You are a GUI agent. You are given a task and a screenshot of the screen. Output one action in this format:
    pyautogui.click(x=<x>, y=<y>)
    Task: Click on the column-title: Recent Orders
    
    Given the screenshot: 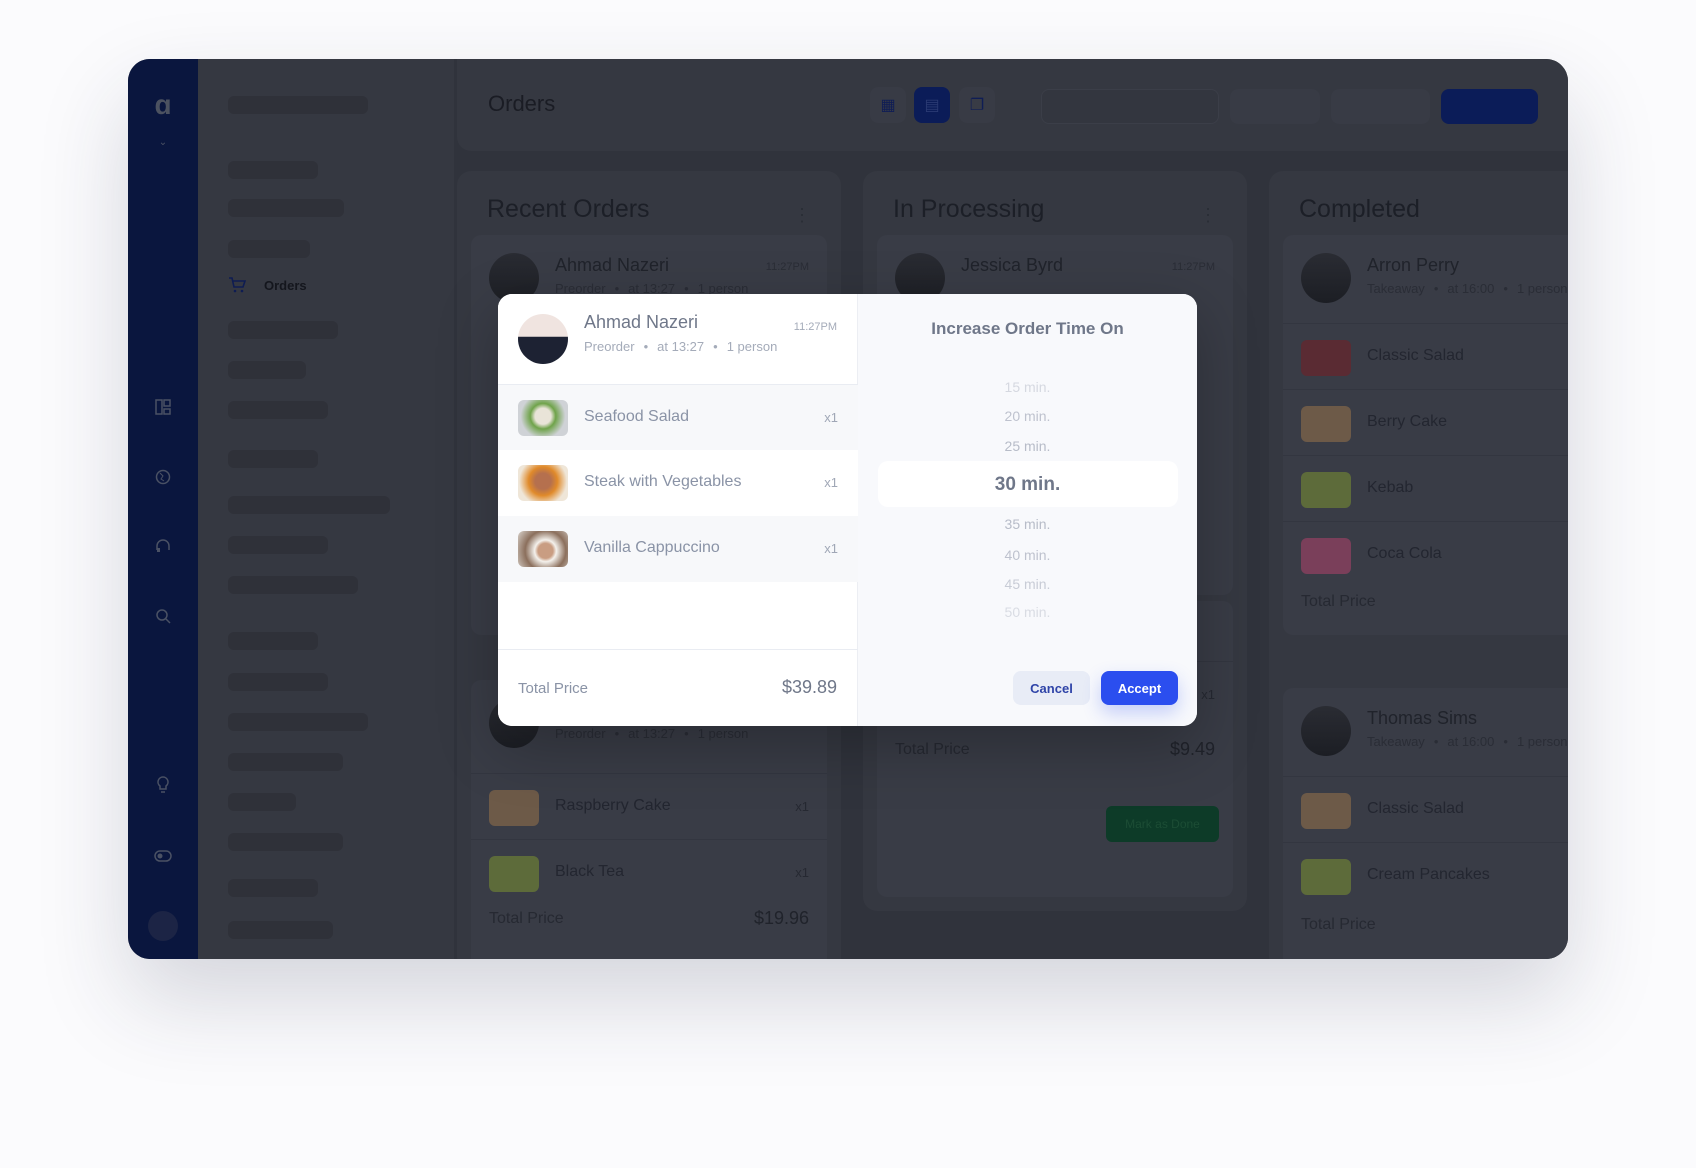 What is the action you would take?
    pyautogui.click(x=568, y=209)
    